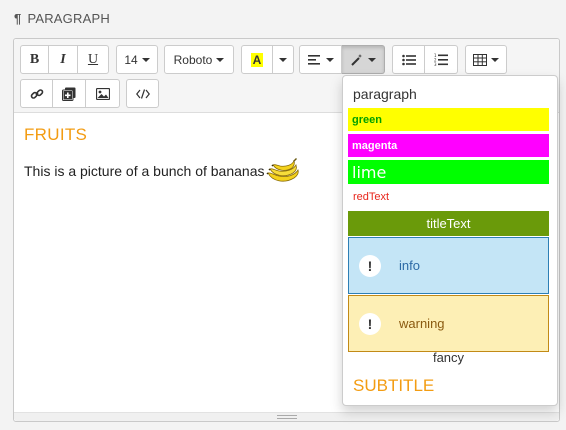  Describe the element at coordinates (448, 145) in the screenshot. I see `style-option-magenta: magenta` at that location.